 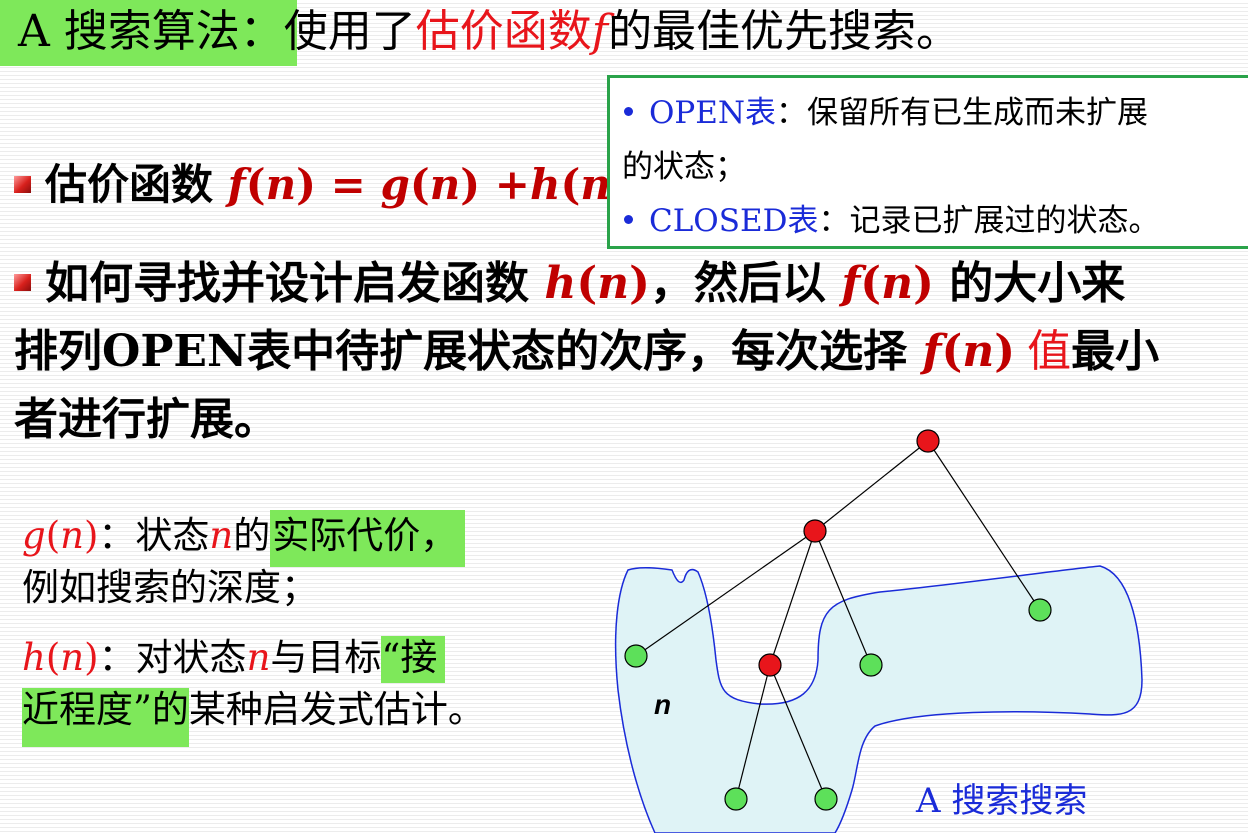 What do you see at coordinates (1001, 801) in the screenshot?
I see `region-label: A 搜索搜索` at bounding box center [1001, 801].